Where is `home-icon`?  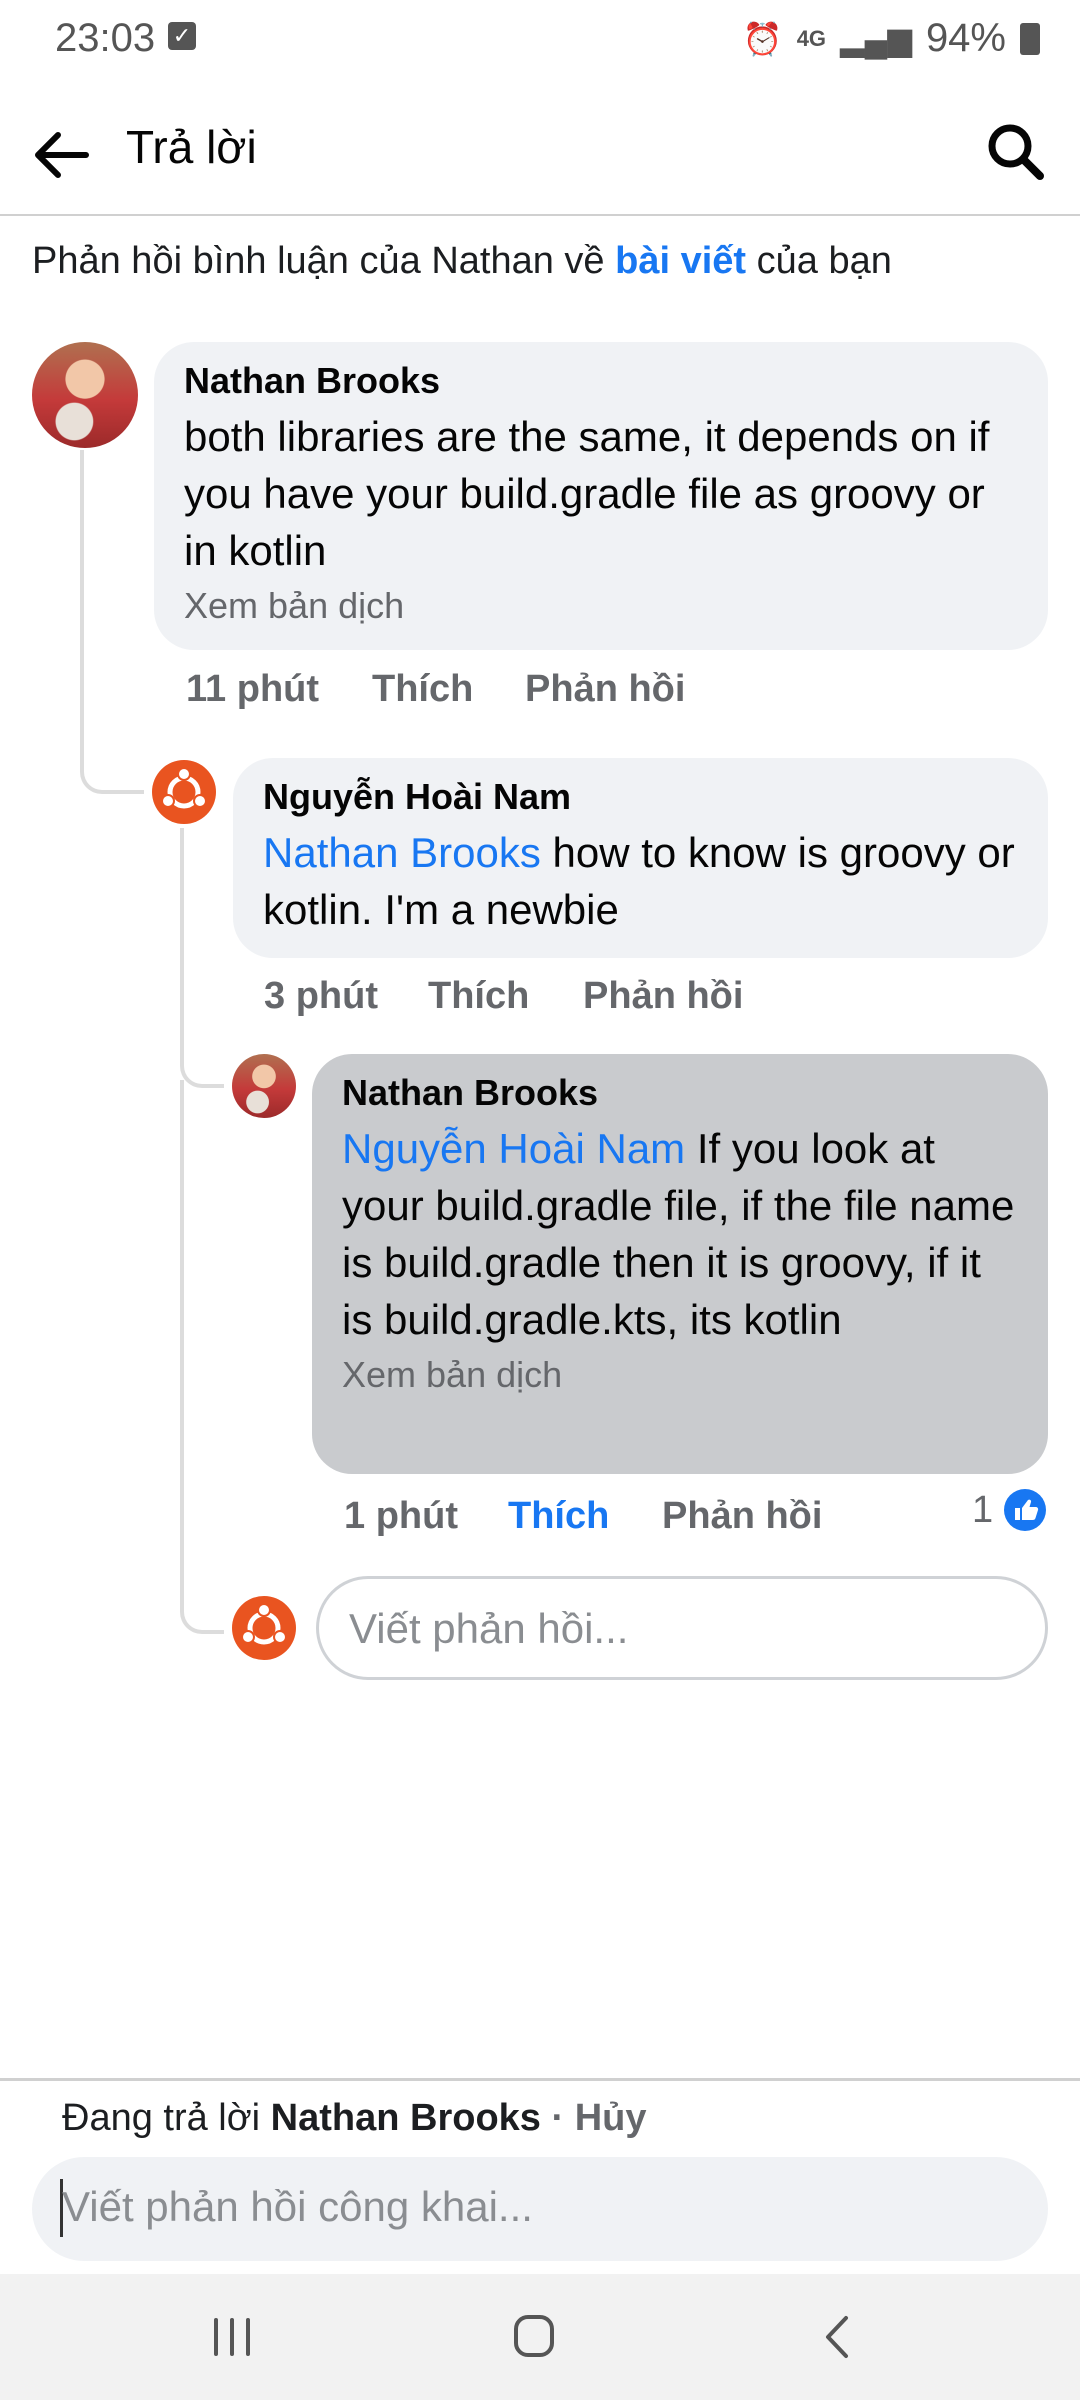 home-icon is located at coordinates (534, 2336).